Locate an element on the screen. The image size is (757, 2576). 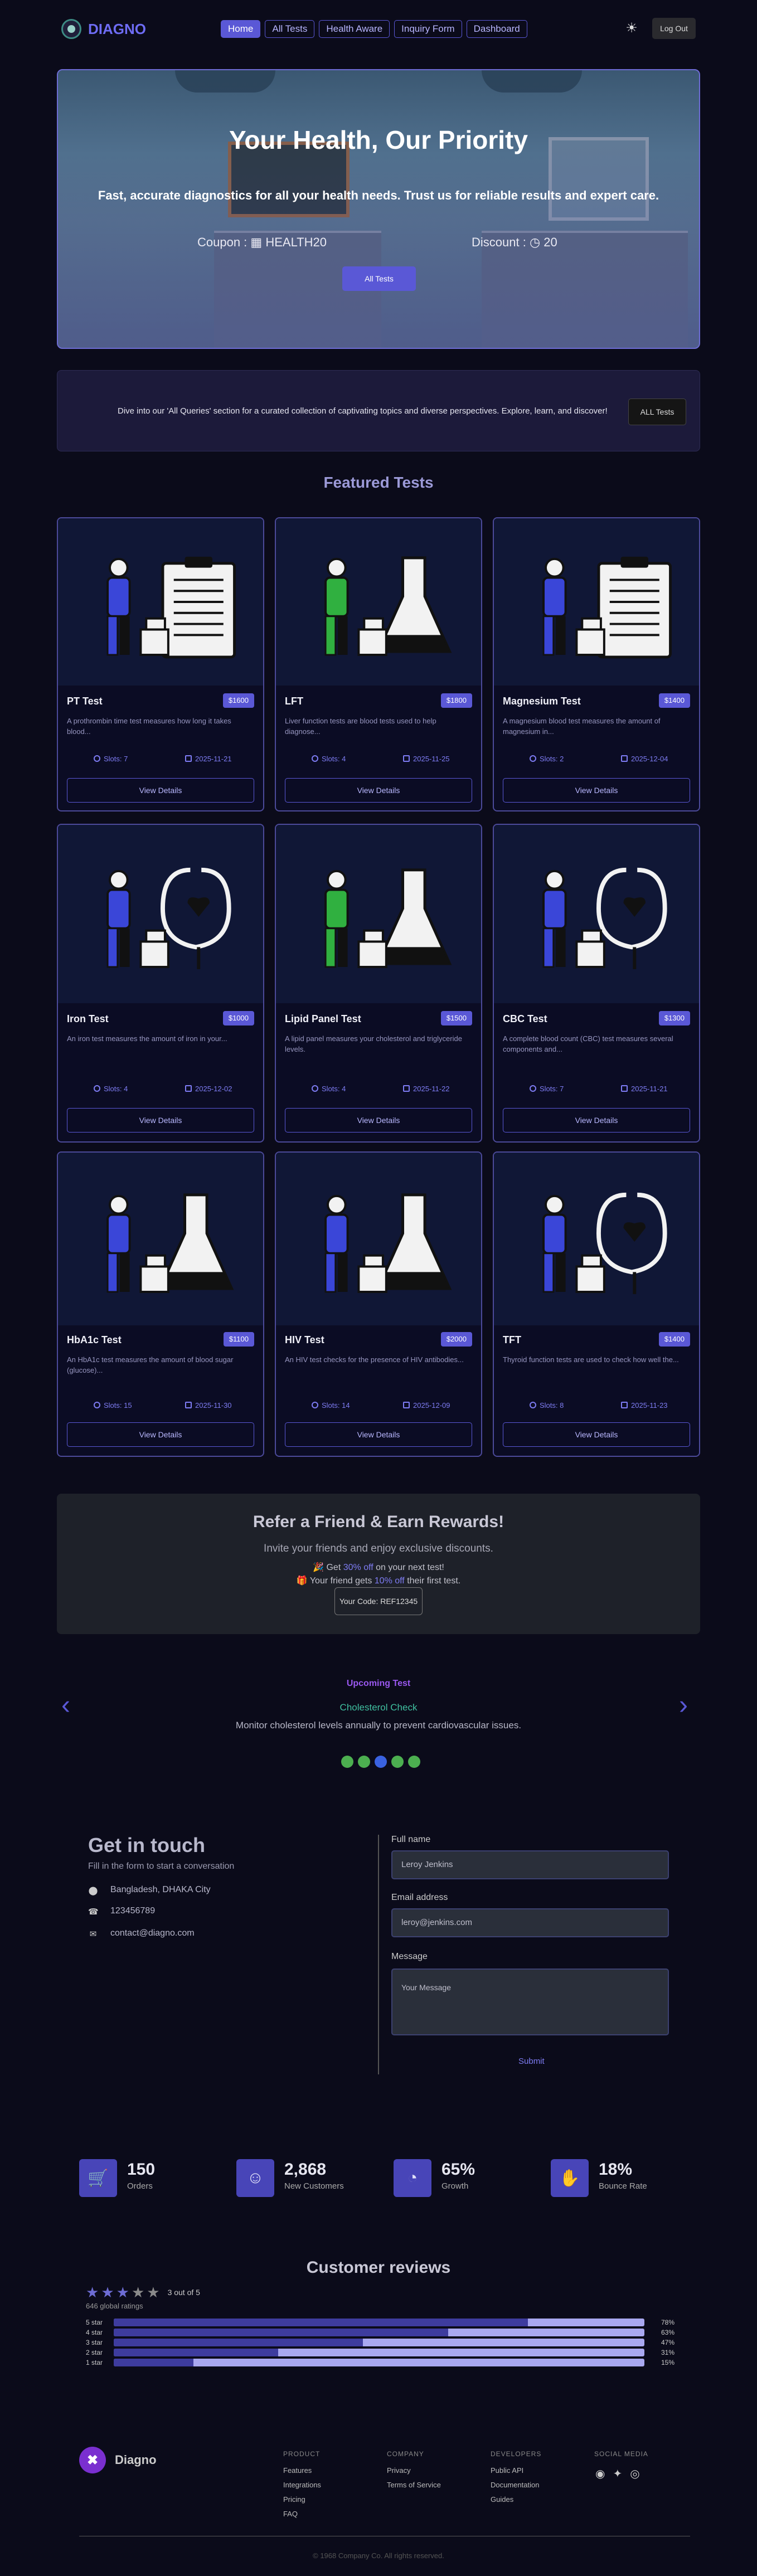
test-date: 2025-12-04 is located at coordinates (644, 759).